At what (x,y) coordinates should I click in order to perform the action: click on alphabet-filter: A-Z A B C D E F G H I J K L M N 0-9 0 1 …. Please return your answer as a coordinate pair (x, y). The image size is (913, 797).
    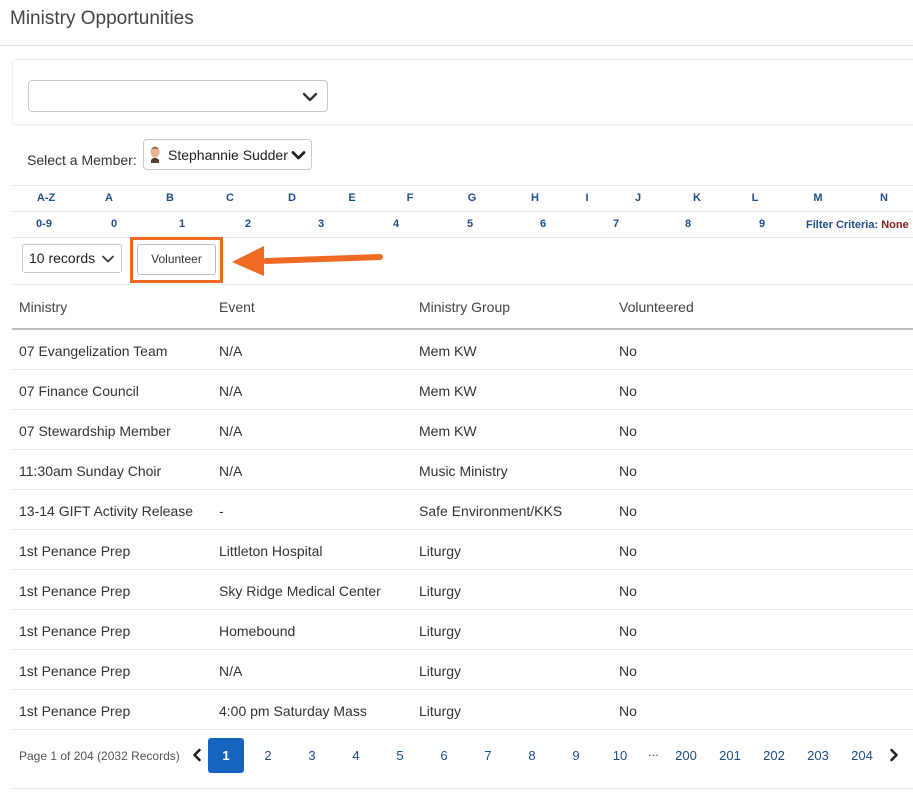
    Looking at the image, I should click on (462, 211).